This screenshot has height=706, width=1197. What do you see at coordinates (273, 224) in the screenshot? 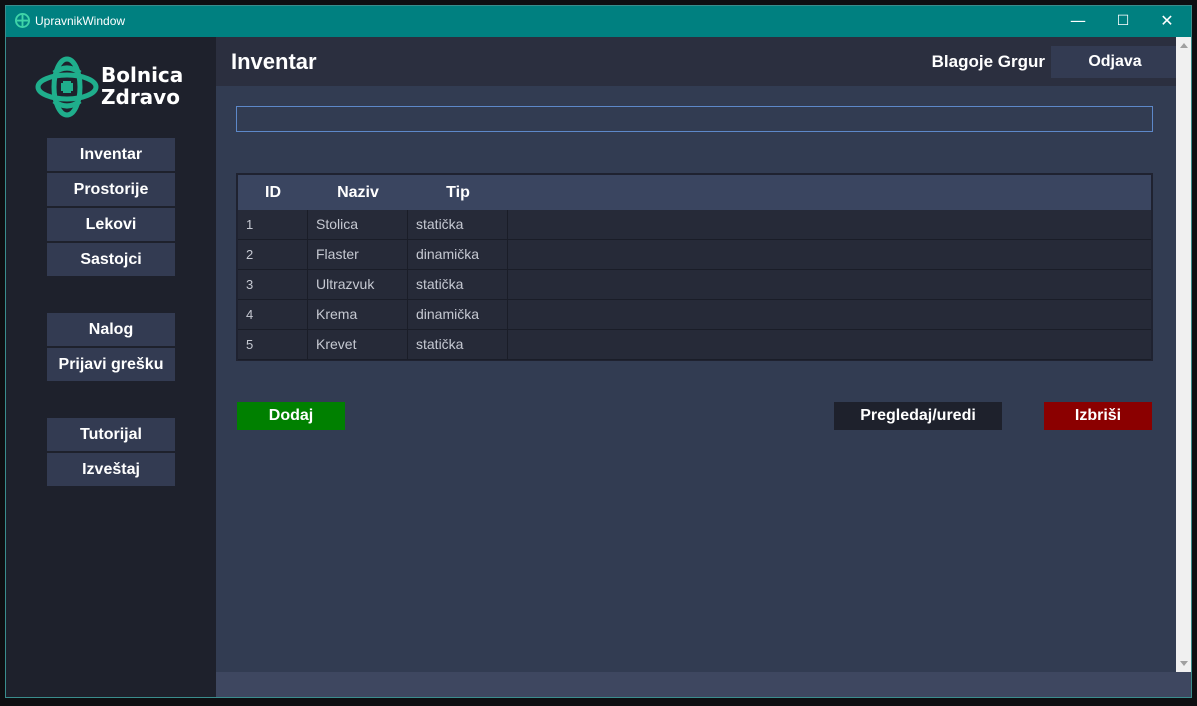
I see `cell-id: 1` at bounding box center [273, 224].